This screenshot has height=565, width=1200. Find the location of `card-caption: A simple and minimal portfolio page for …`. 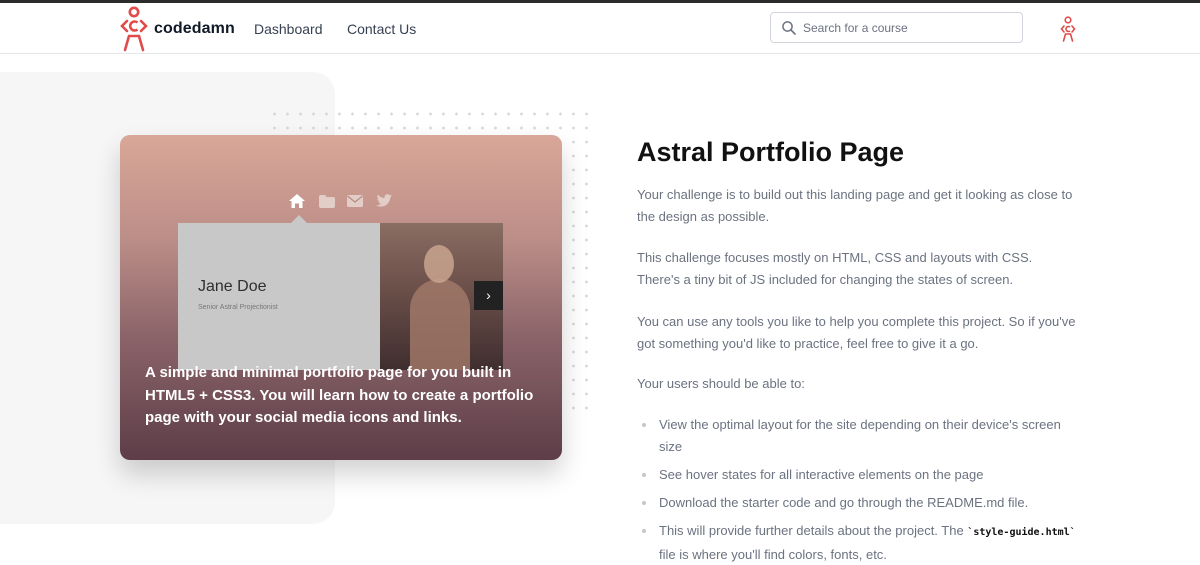

card-caption: A simple and minimal portfolio page for … is located at coordinates (339, 395).